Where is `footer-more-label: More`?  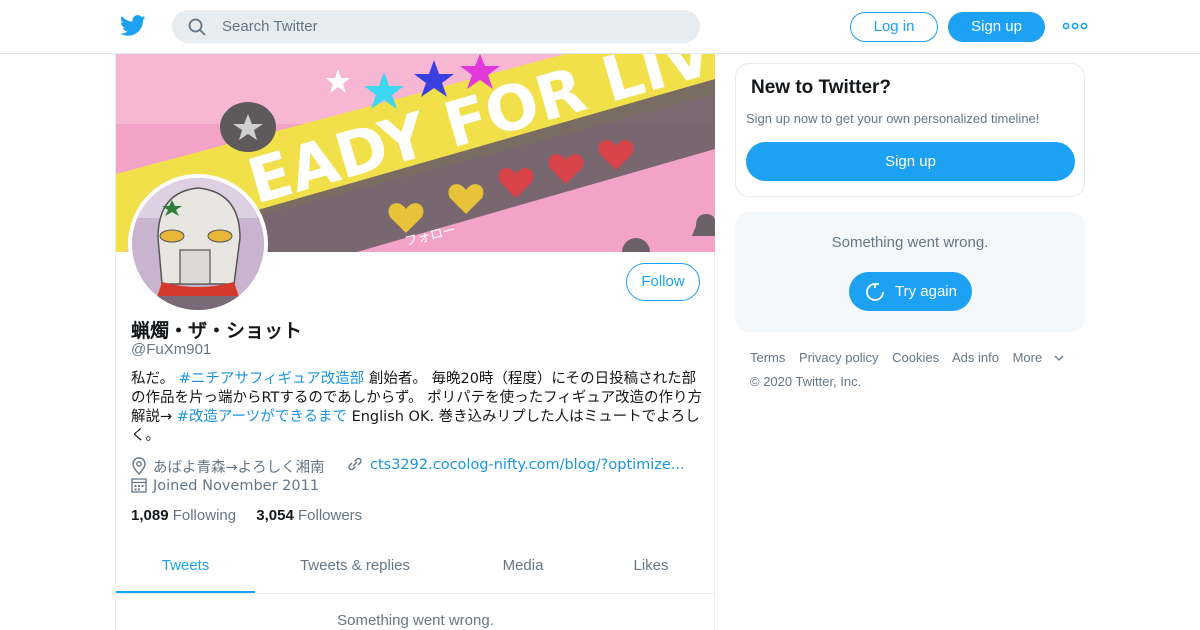 footer-more-label: More is located at coordinates (1027, 357).